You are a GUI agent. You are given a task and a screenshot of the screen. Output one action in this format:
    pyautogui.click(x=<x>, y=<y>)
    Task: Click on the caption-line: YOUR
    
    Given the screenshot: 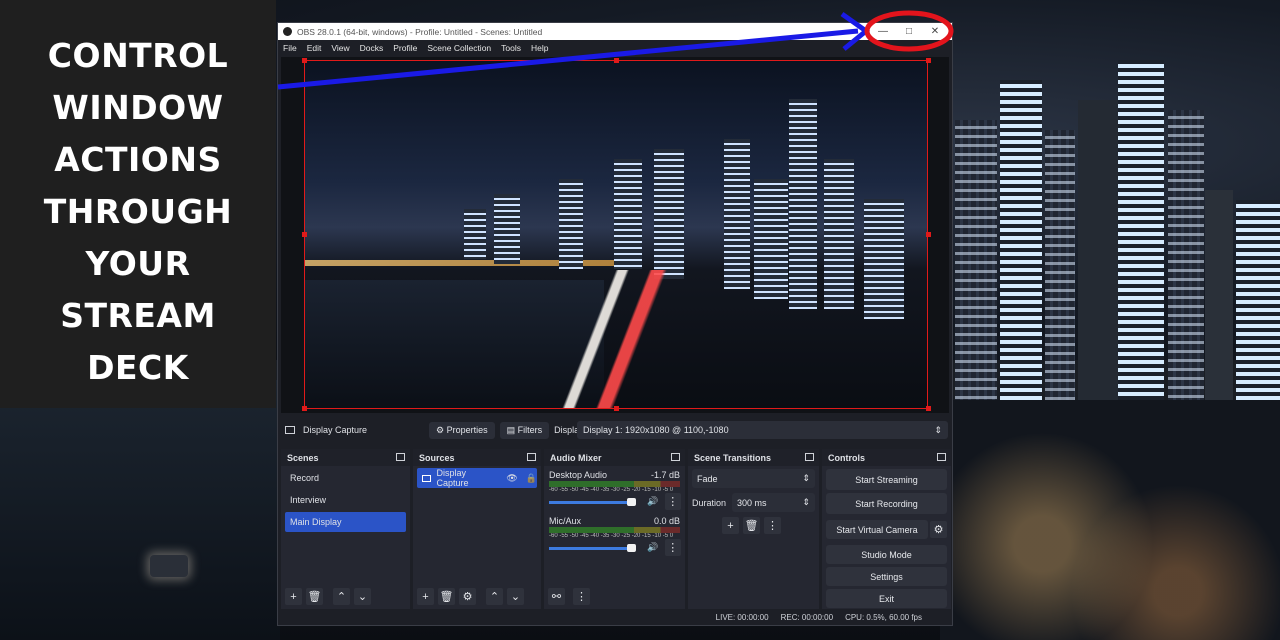 What is the action you would take?
    pyautogui.click(x=138, y=263)
    